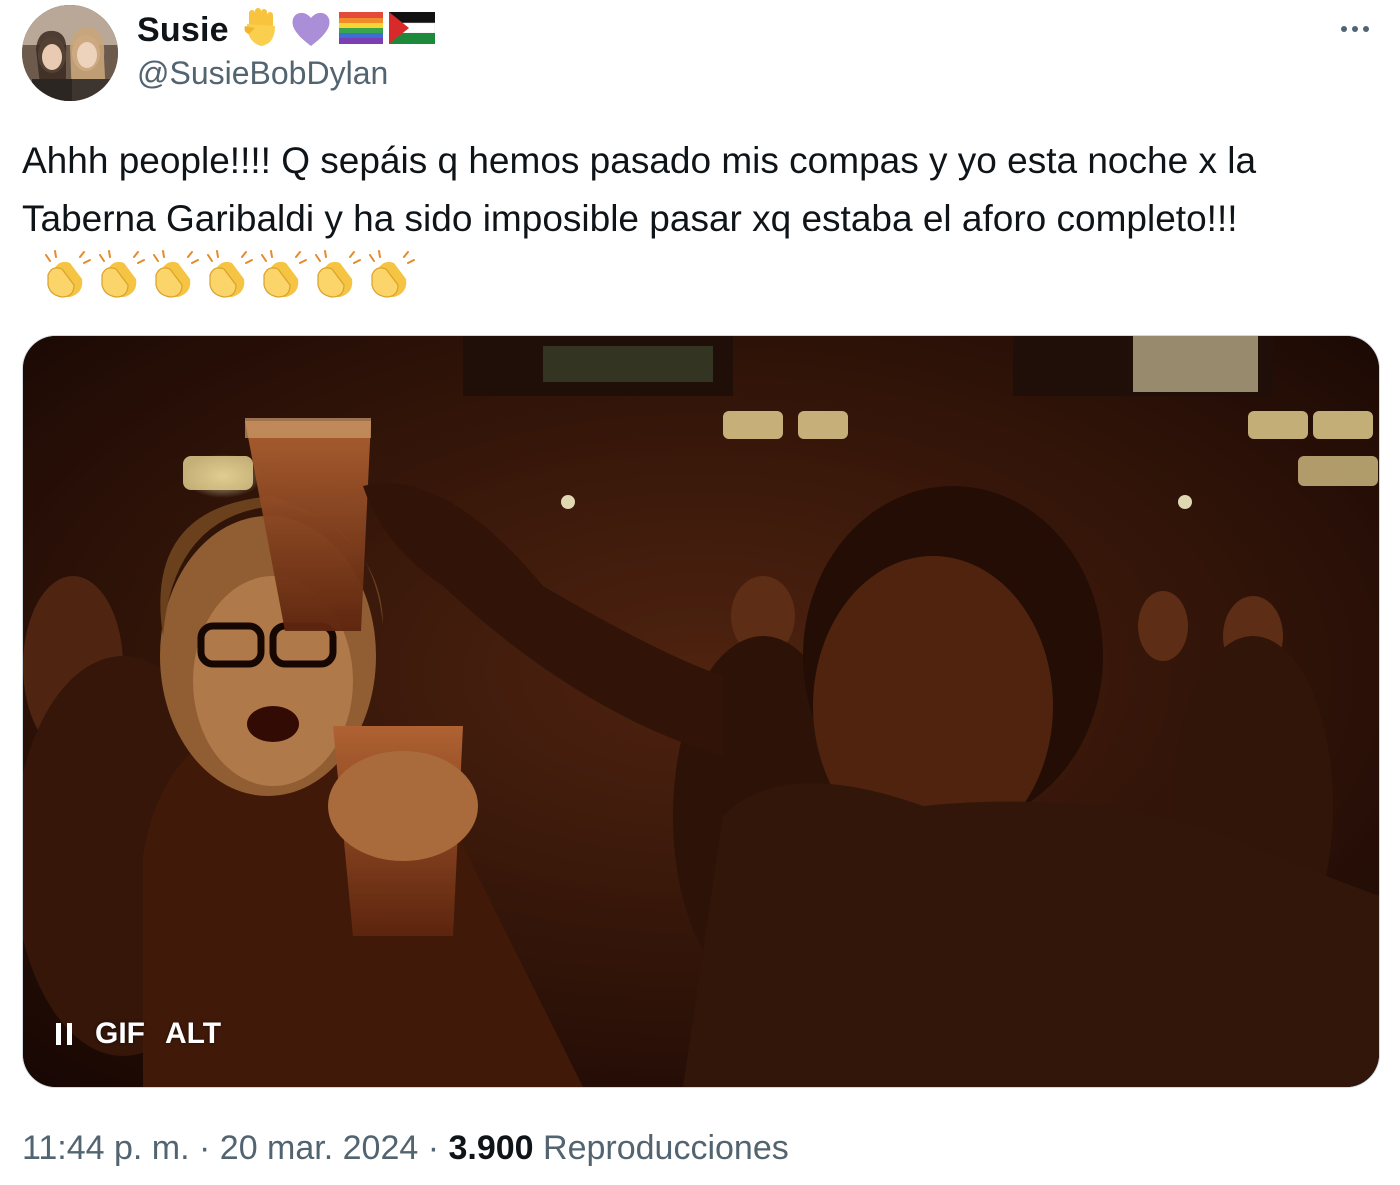  Describe the element at coordinates (286, 30) in the screenshot. I see `display-name-row: Susie` at that location.